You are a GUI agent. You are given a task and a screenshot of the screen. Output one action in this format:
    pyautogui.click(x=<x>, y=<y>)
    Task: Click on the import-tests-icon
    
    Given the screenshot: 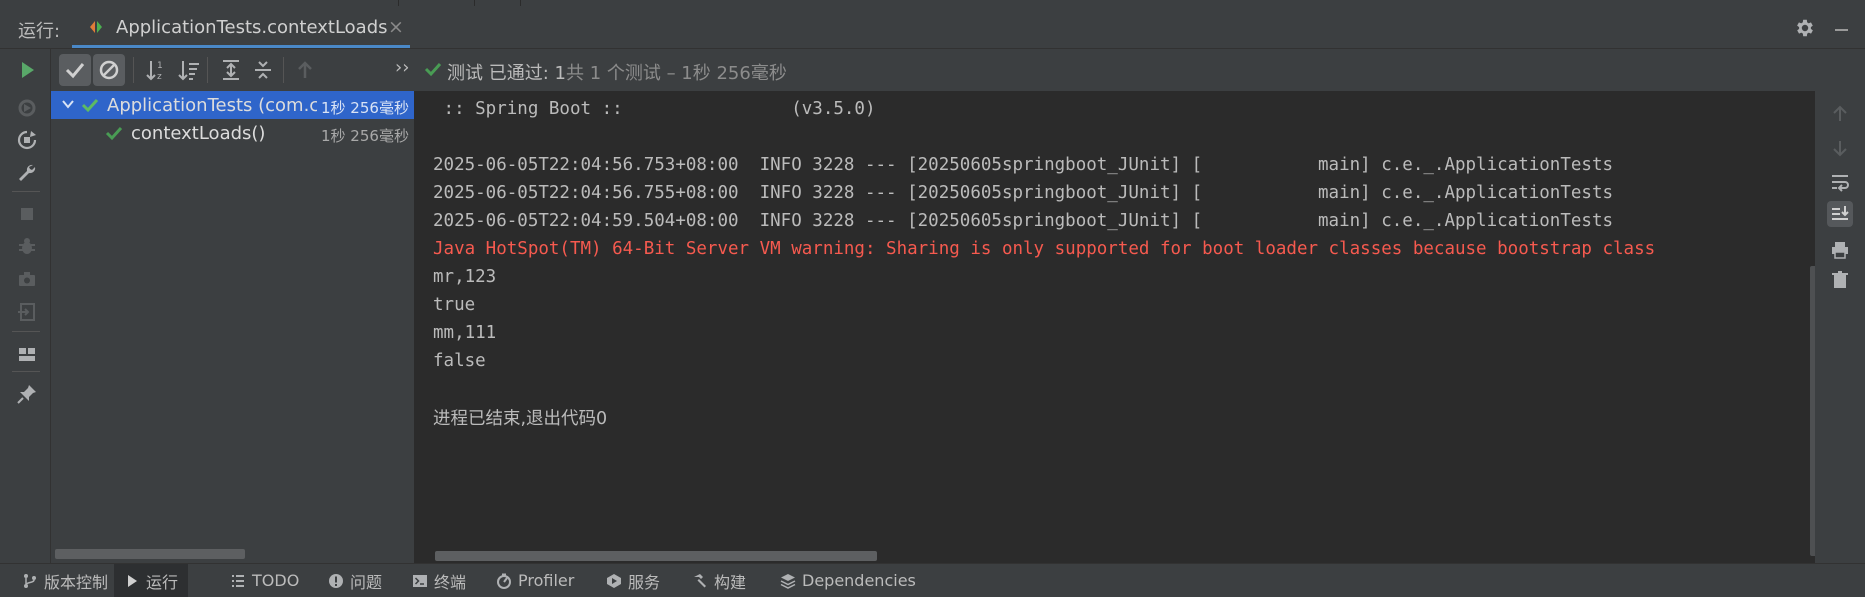 What is the action you would take?
    pyautogui.click(x=27, y=312)
    